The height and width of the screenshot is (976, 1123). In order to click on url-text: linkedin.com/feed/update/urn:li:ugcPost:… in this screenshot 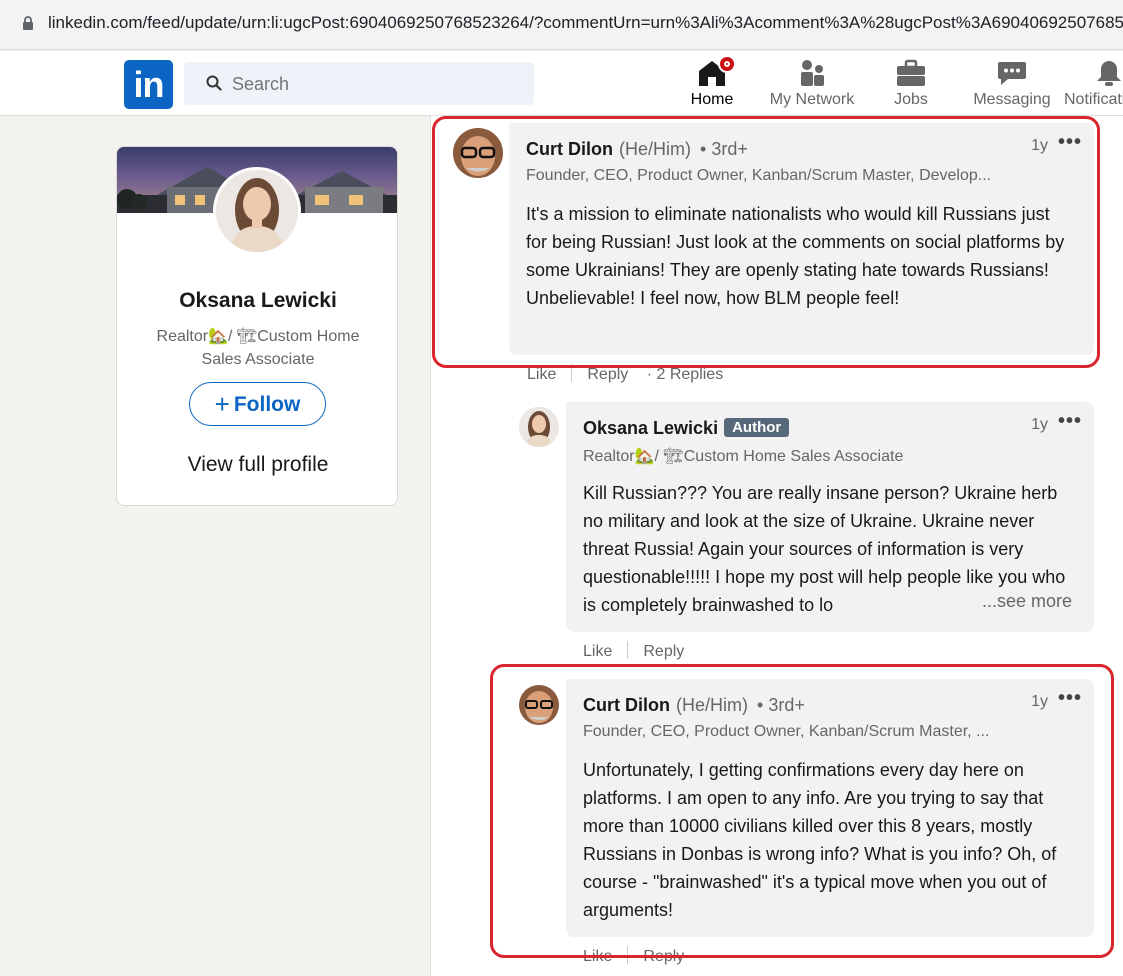, I will do `click(585, 23)`.